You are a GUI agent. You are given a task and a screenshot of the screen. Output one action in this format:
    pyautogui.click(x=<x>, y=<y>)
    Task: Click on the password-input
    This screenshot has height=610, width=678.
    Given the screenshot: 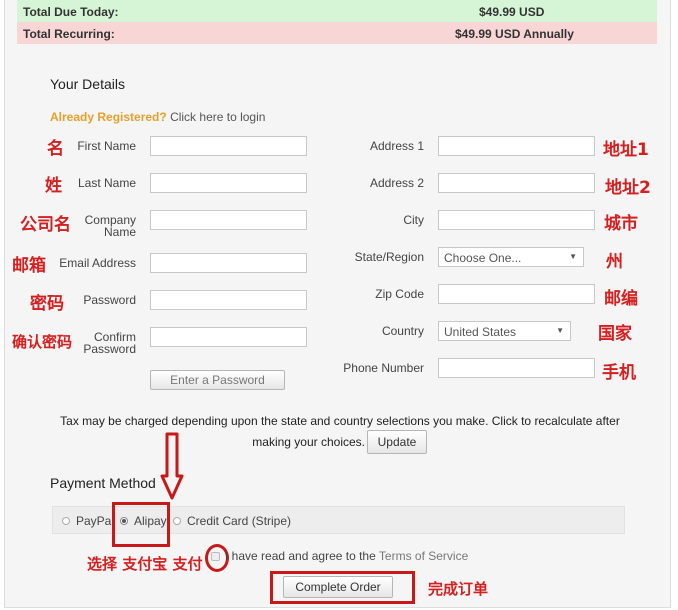 What is the action you would take?
    pyautogui.click(x=228, y=300)
    